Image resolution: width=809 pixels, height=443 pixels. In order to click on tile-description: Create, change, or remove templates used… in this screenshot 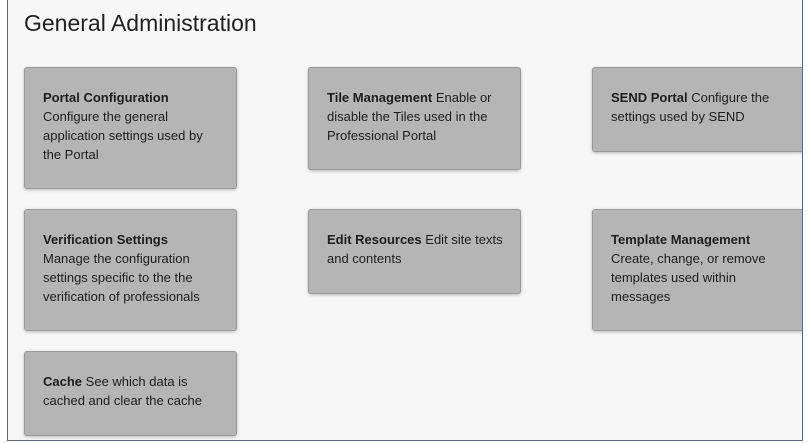, I will do `click(688, 277)`.